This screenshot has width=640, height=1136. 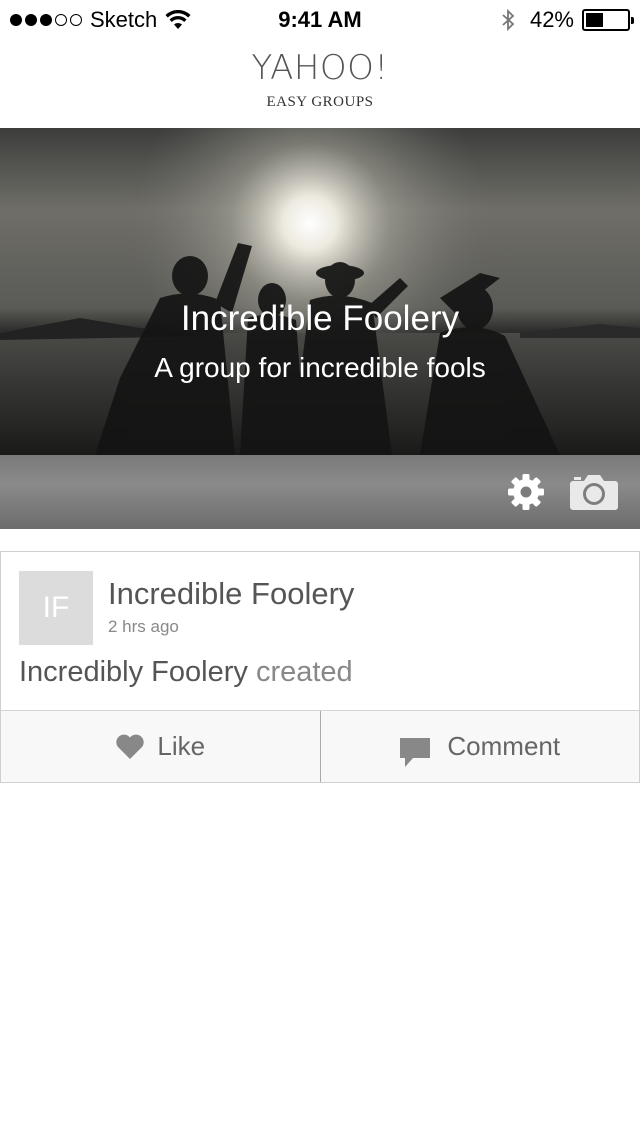 What do you see at coordinates (526, 492) in the screenshot?
I see `settings-gear-icon` at bounding box center [526, 492].